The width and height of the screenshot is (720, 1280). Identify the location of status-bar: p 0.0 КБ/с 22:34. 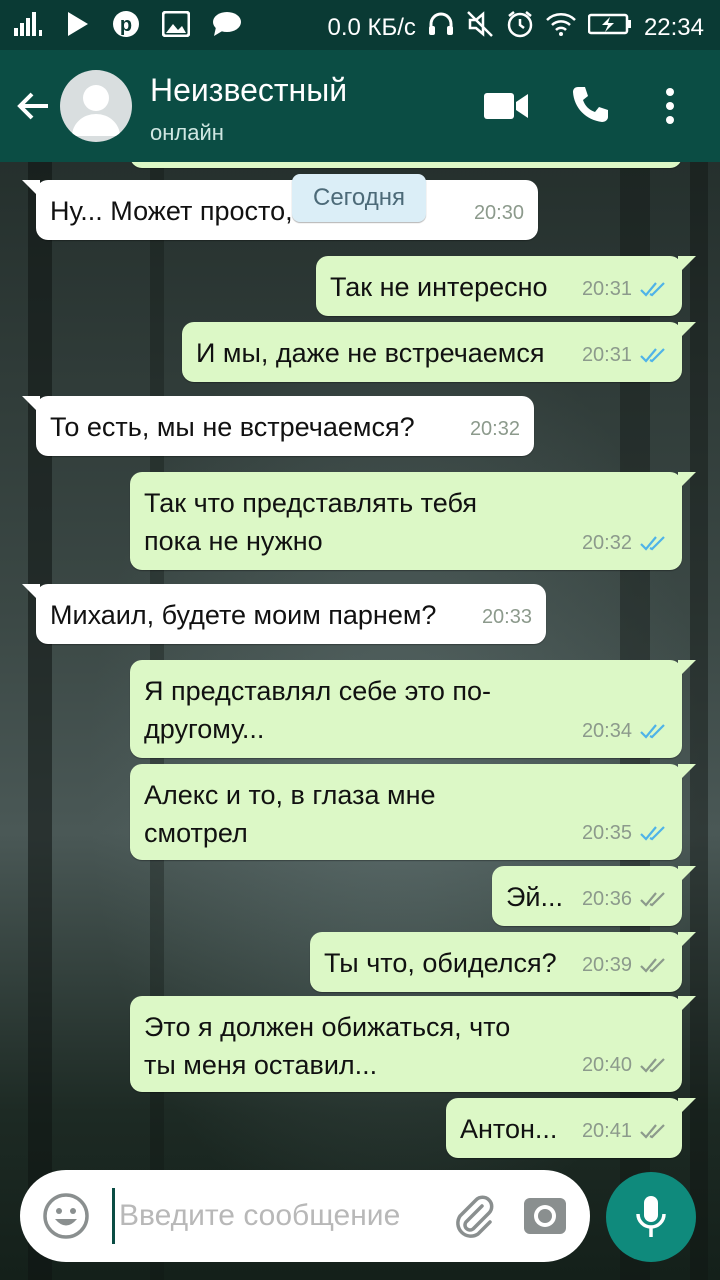
(360, 25).